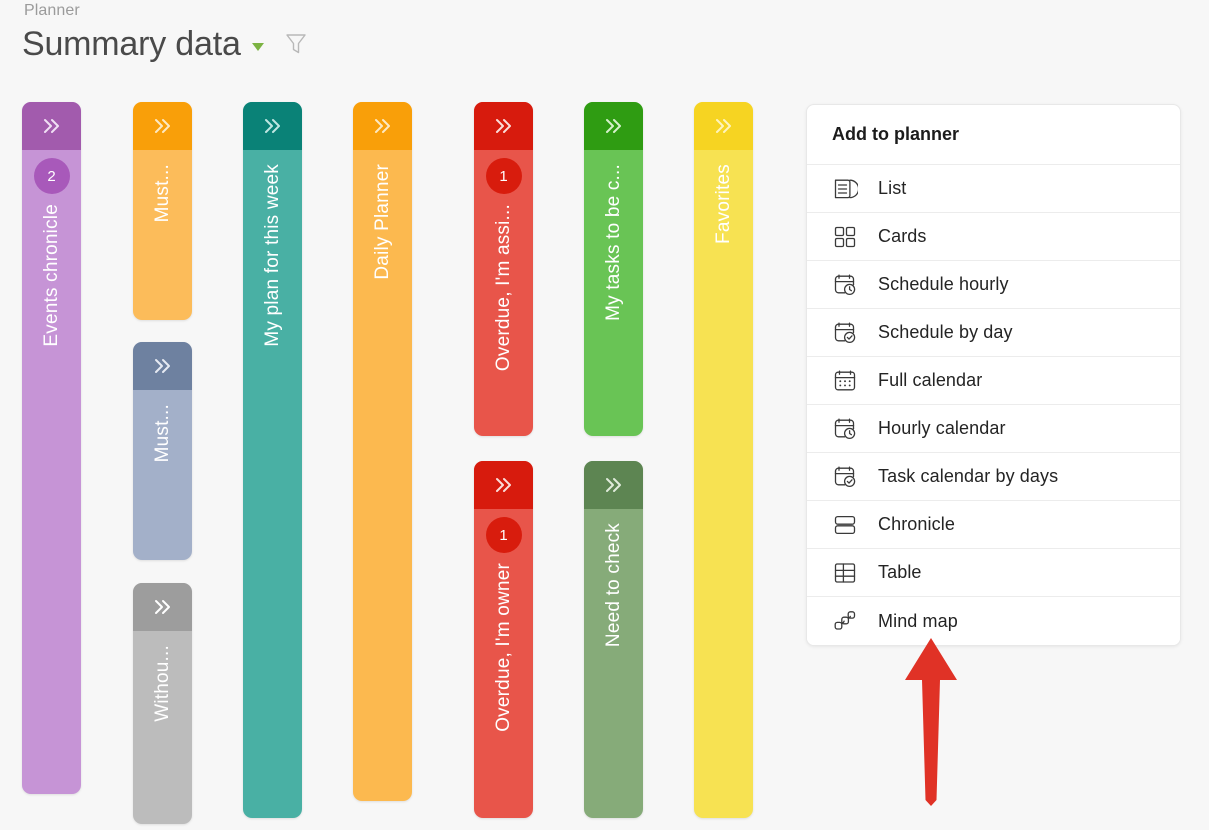 This screenshot has height=830, width=1209. I want to click on planner-column-card: My plan for this week, so click(272, 460).